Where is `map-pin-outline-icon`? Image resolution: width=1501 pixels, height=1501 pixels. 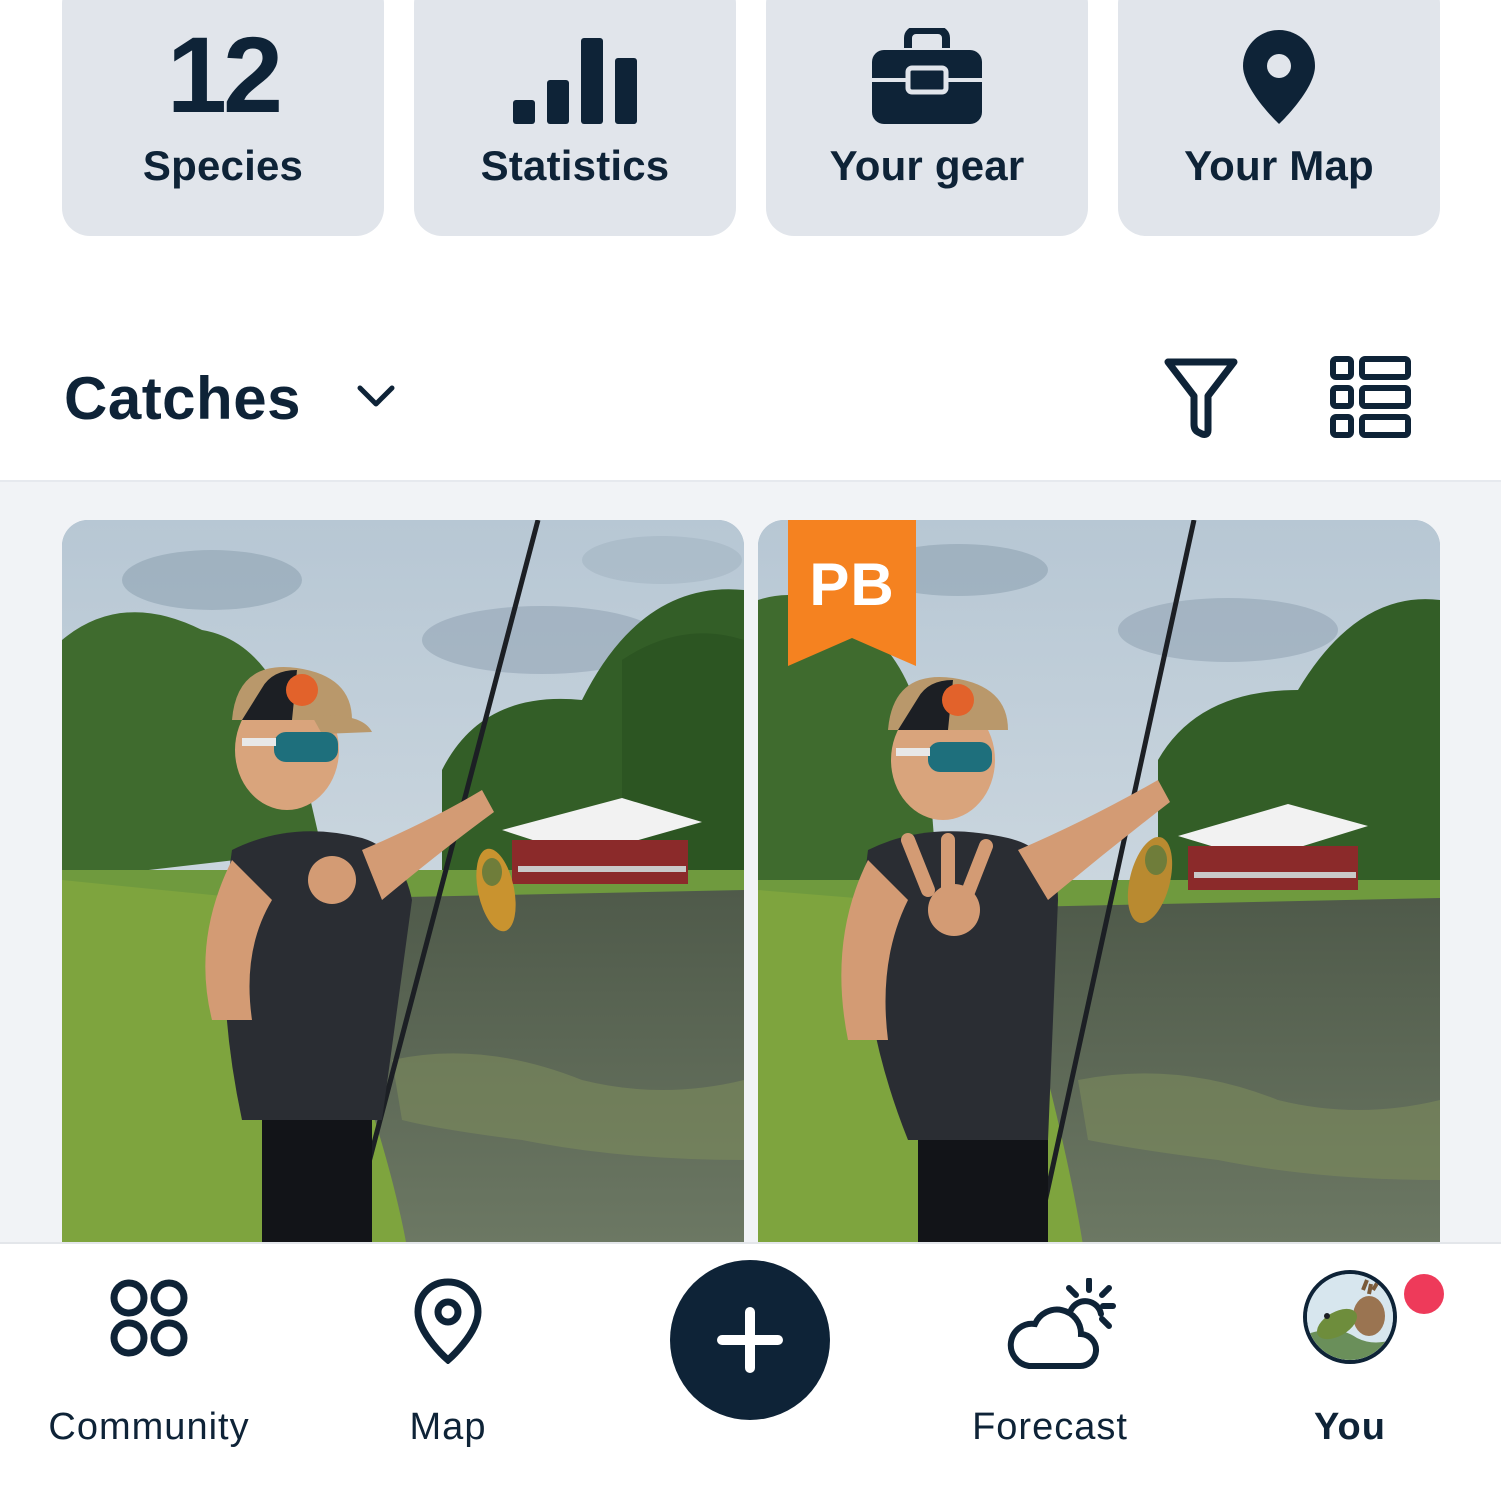 map-pin-outline-icon is located at coordinates (448, 1321).